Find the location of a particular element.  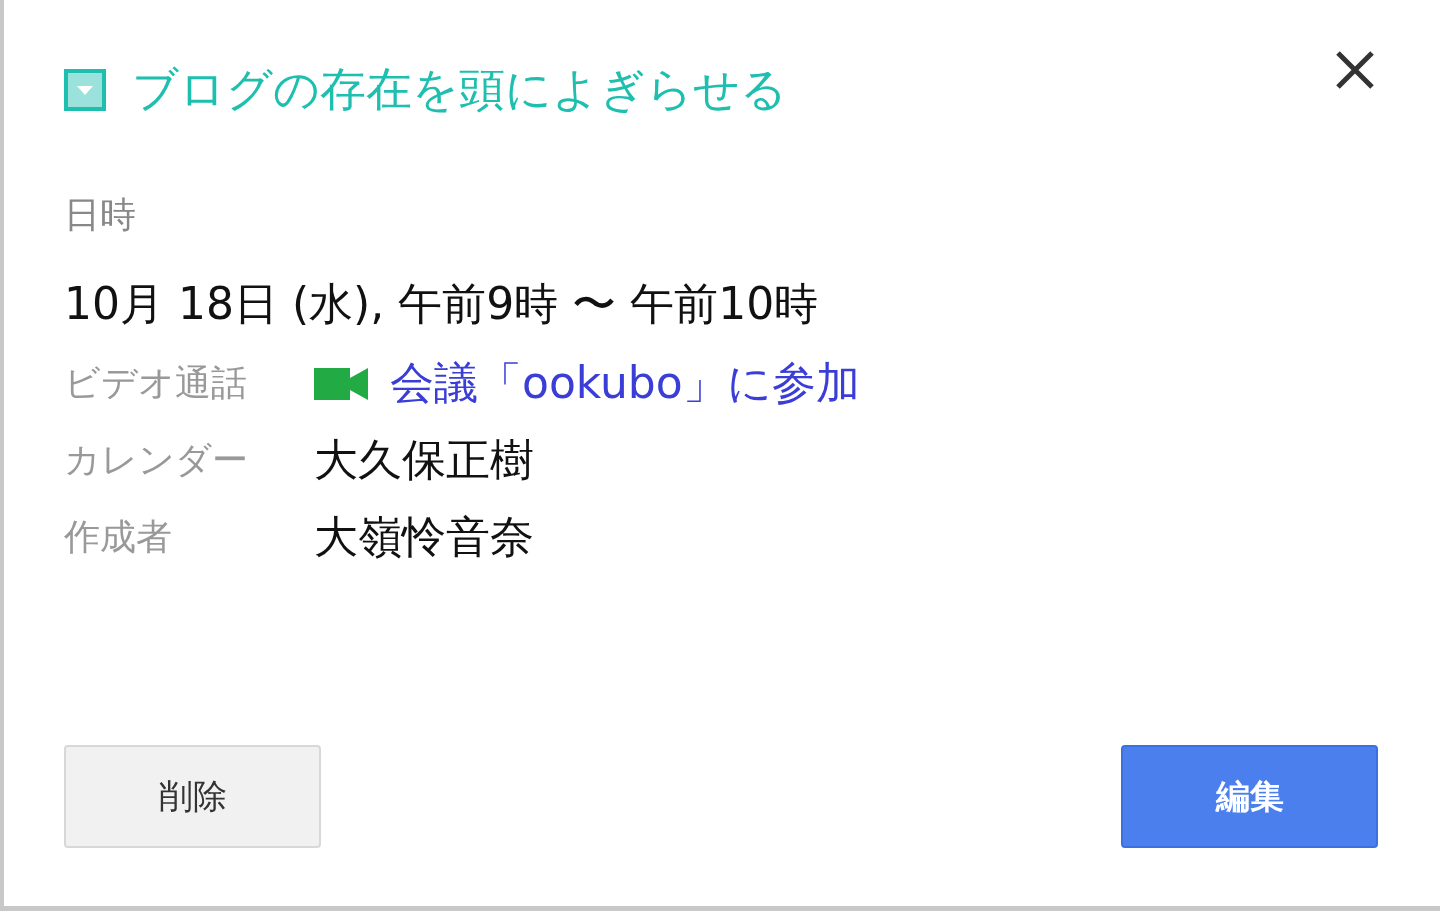

field-value: 大久保正樹 is located at coordinates (424, 460).